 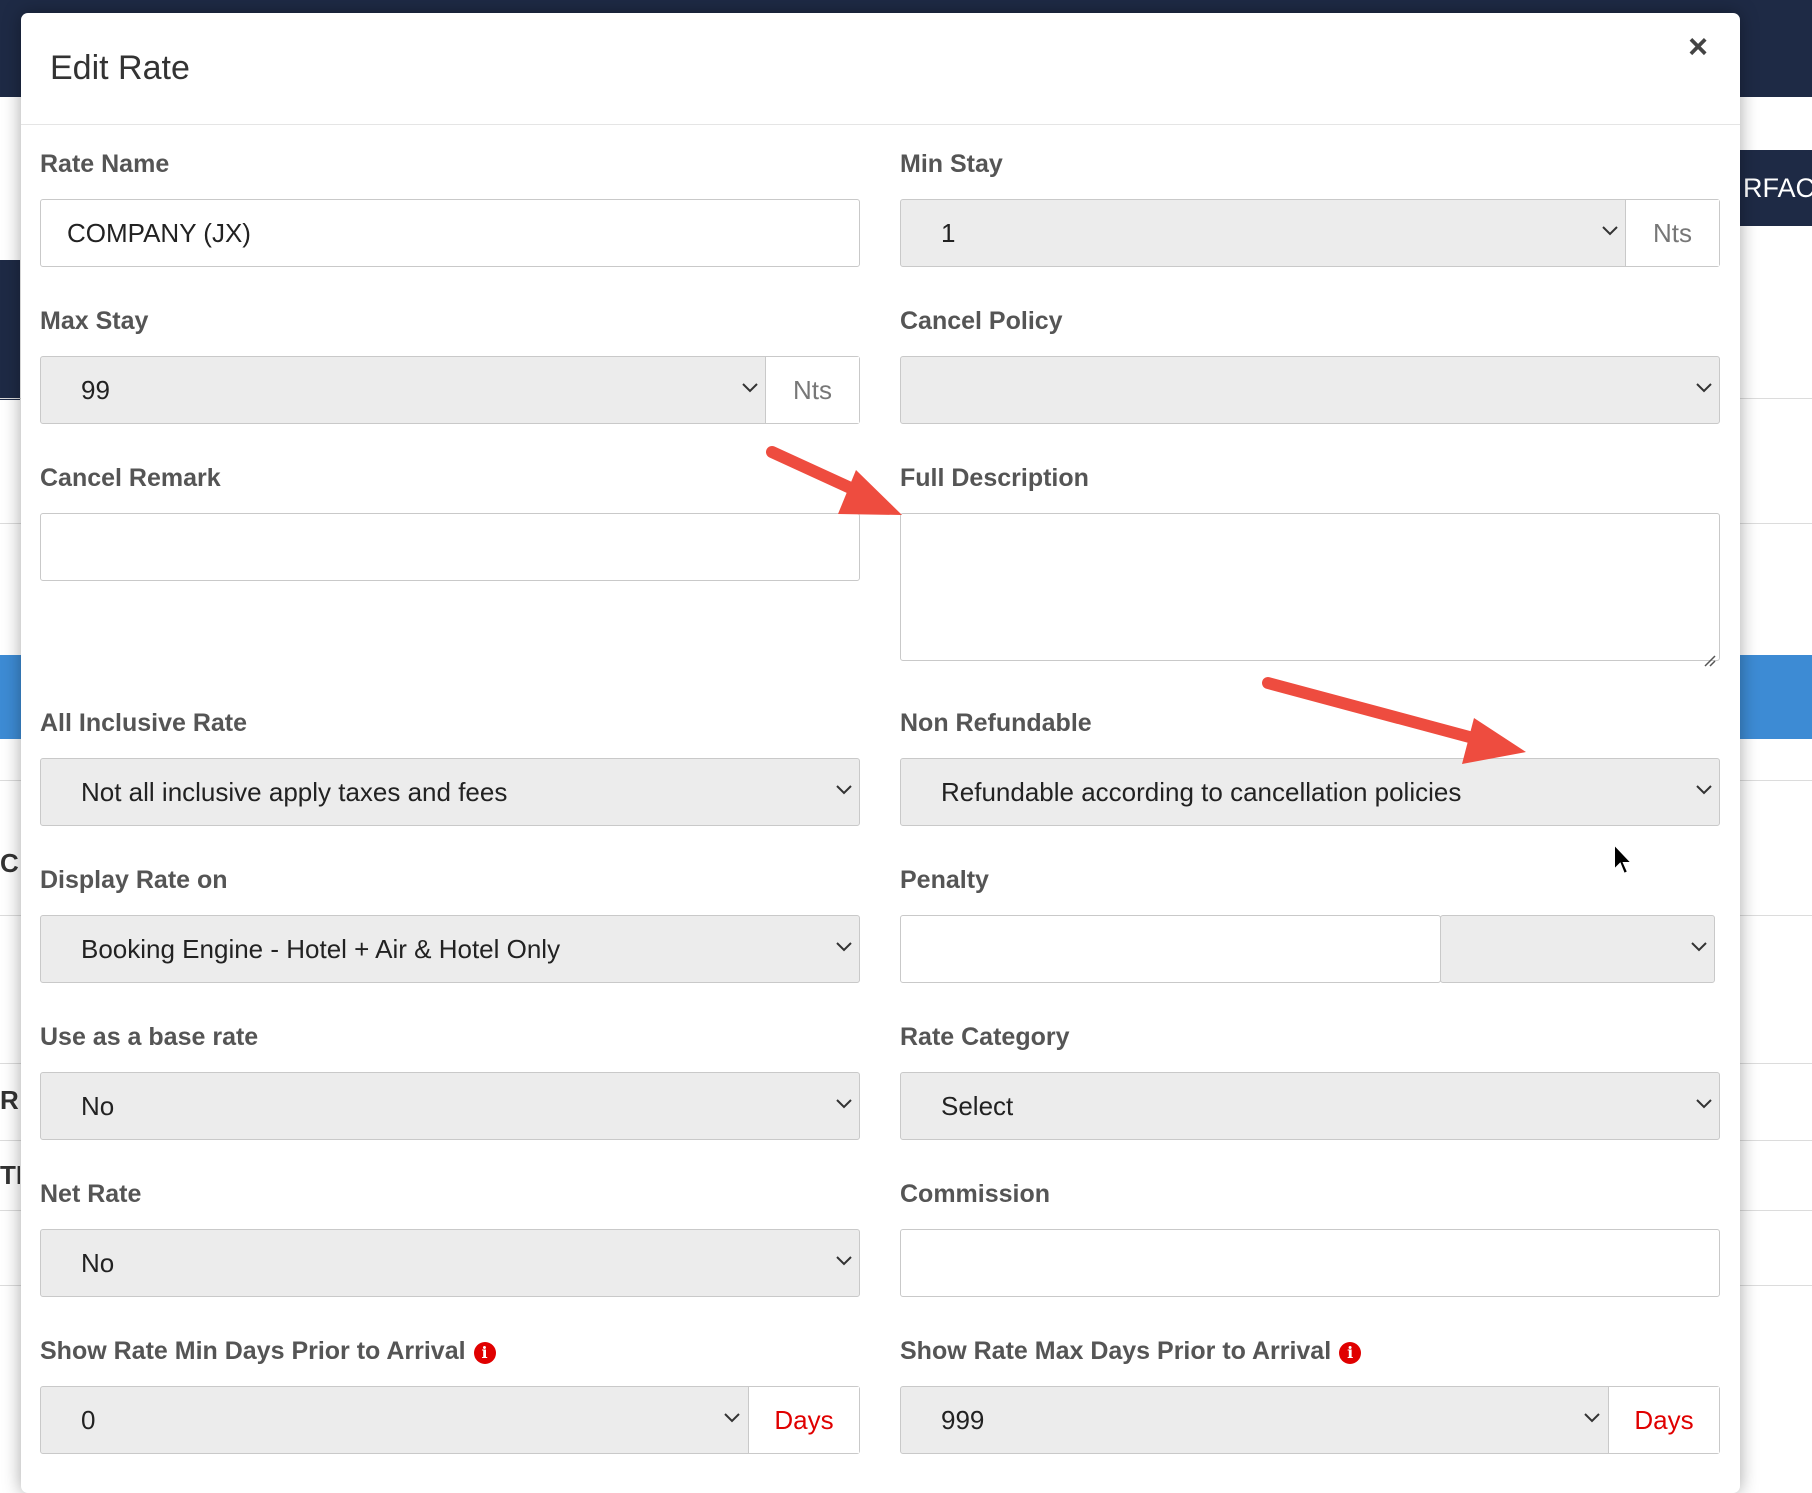 I want to click on annotation-arrow-full-description, so click(x=834, y=480).